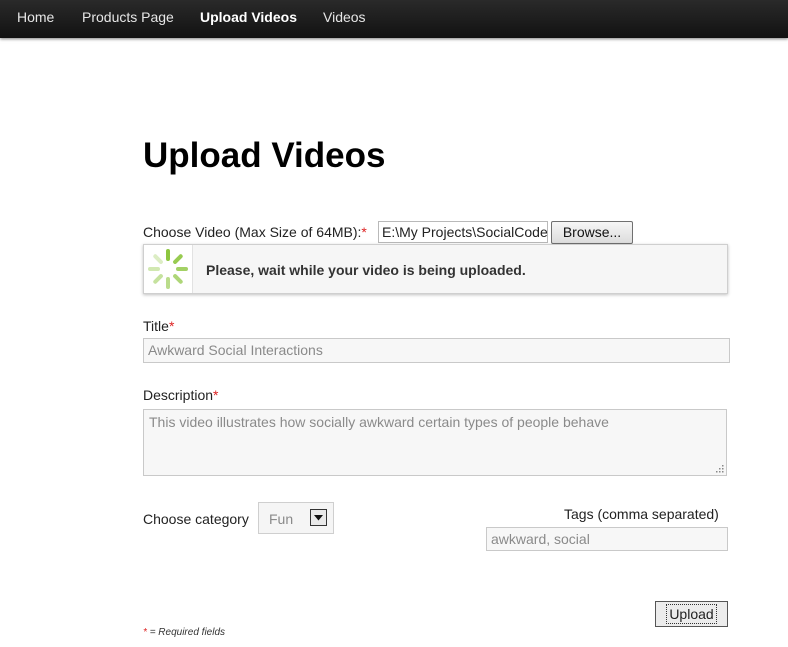  What do you see at coordinates (296, 518) in the screenshot?
I see `category-select: Fun` at bounding box center [296, 518].